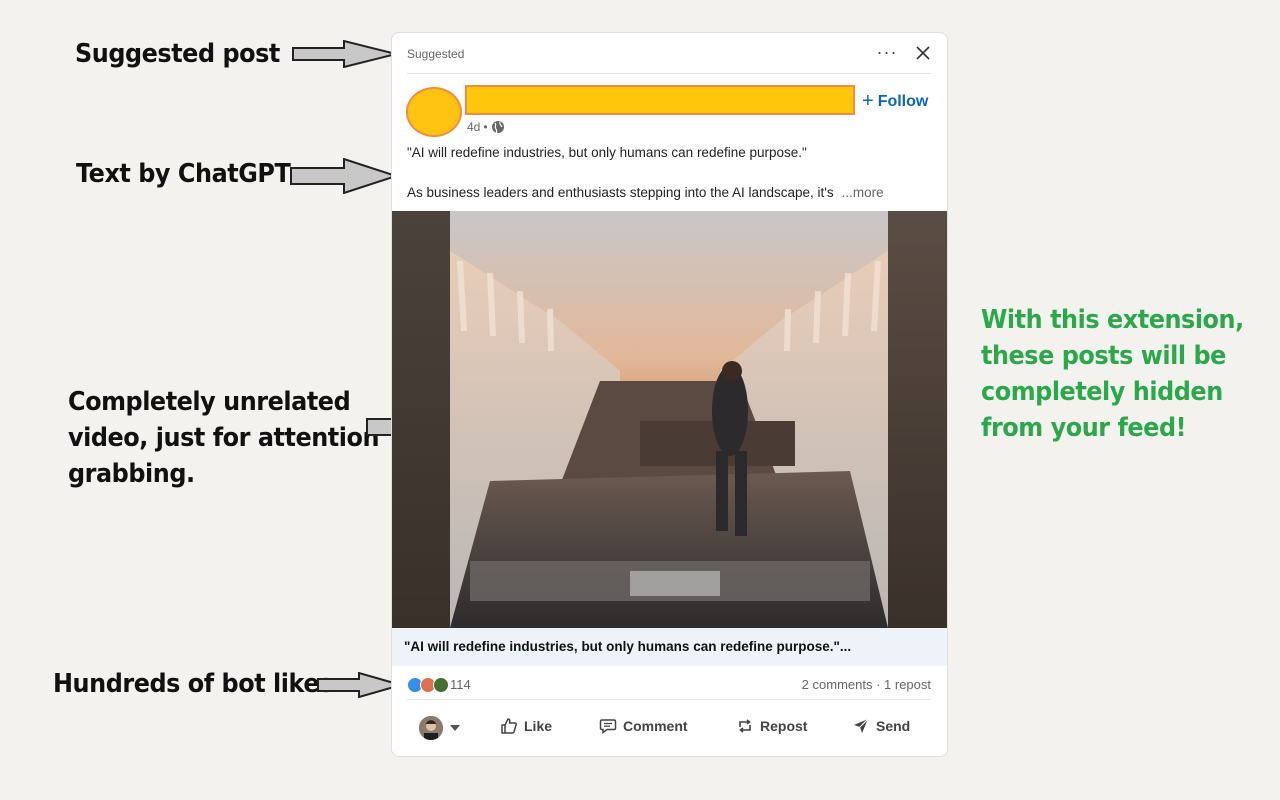  What do you see at coordinates (177, 54) in the screenshot?
I see `annotation-suggested-post: Suggested post` at bounding box center [177, 54].